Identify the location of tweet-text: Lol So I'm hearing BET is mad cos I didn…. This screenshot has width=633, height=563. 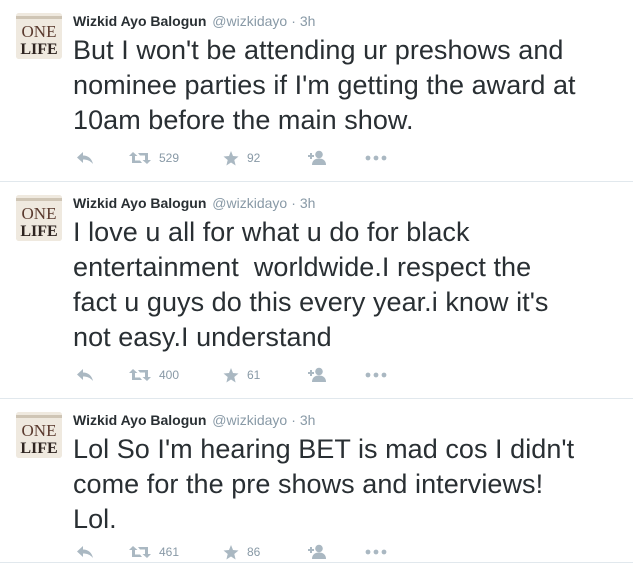
(324, 484).